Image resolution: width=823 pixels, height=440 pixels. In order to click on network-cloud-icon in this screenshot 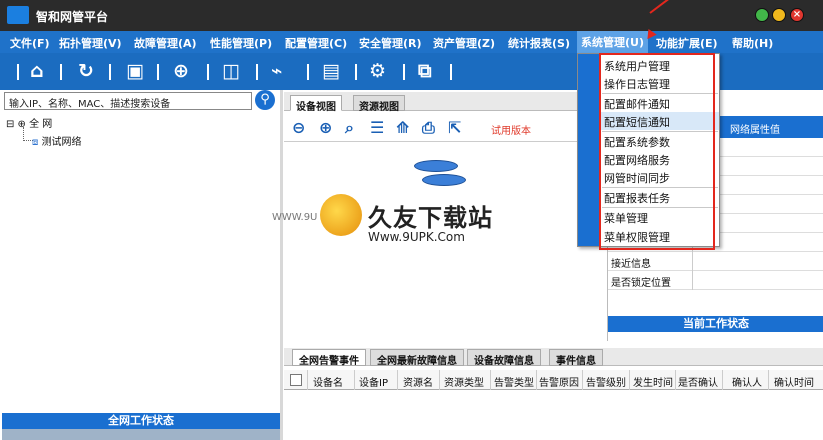, I will do `click(444, 175)`.